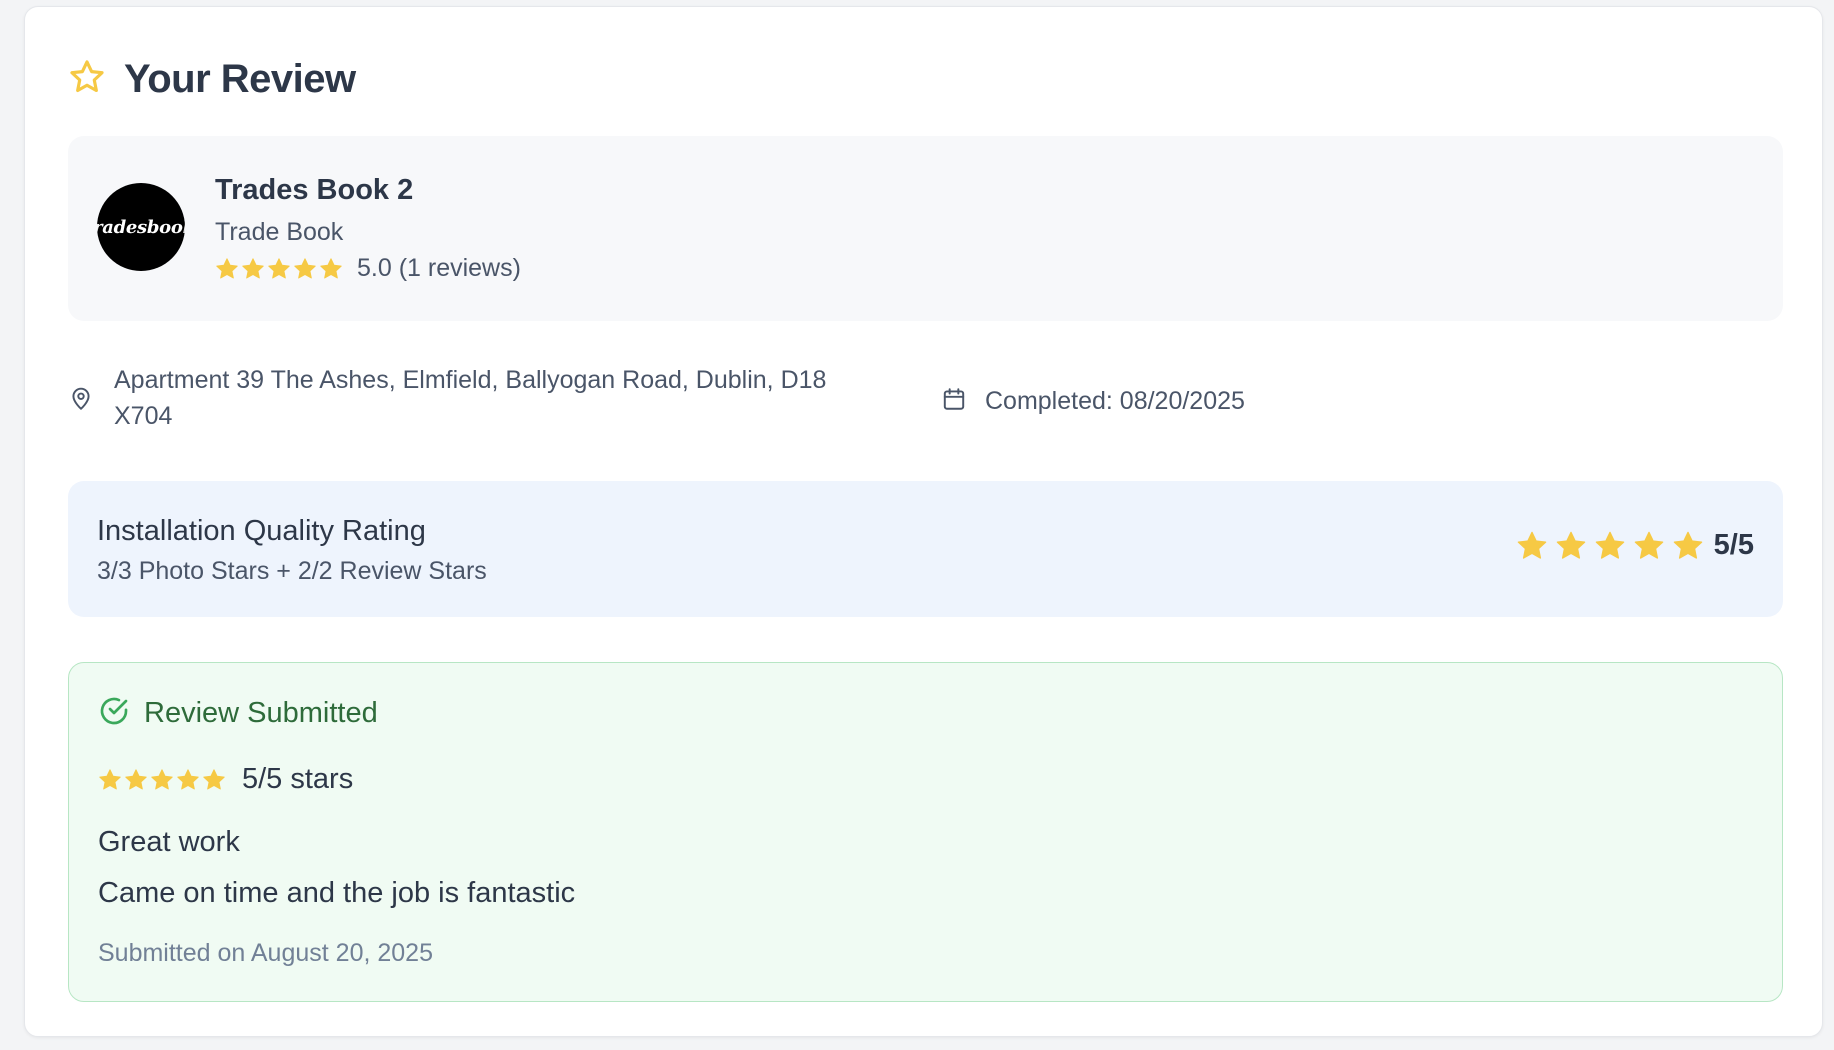  I want to click on review-title: Great work, so click(169, 842).